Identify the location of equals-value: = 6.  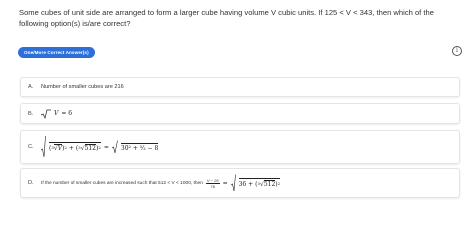
(67, 113).